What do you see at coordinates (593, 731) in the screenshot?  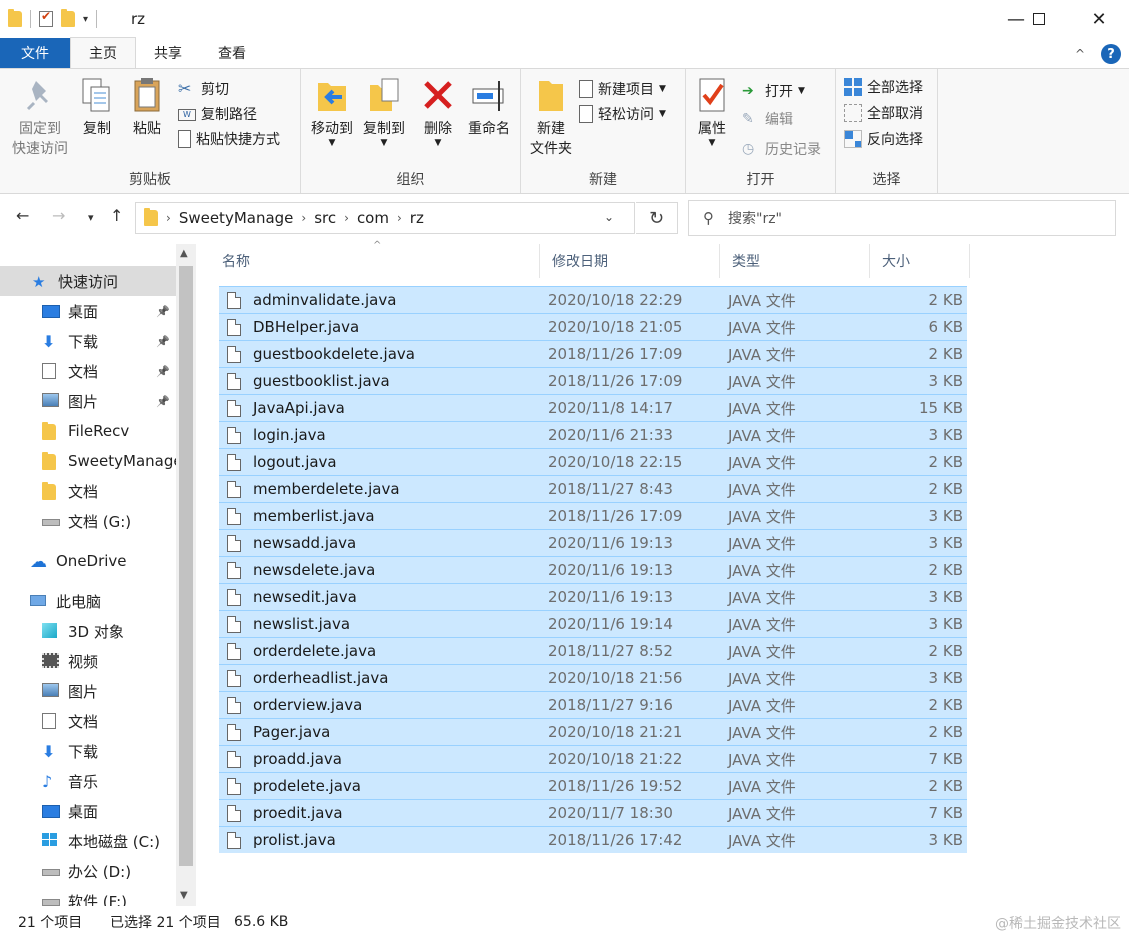 I see `file-row: Pager.java 2020/10/18 21:21 JAVA 文件 2 KB` at bounding box center [593, 731].